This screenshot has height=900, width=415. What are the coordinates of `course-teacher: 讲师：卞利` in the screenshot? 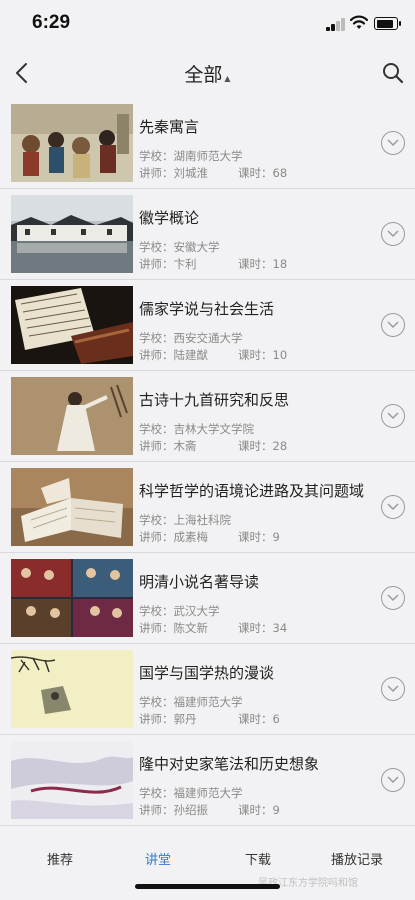 It's located at (168, 264).